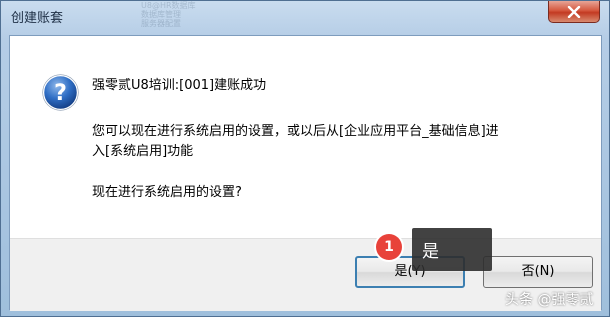 The width and height of the screenshot is (610, 317). Describe the element at coordinates (295, 131) in the screenshot. I see `message-line-1: 您可以现在进行系统启用的设置，或以后从[企业应用平台_基础信息]进` at that location.